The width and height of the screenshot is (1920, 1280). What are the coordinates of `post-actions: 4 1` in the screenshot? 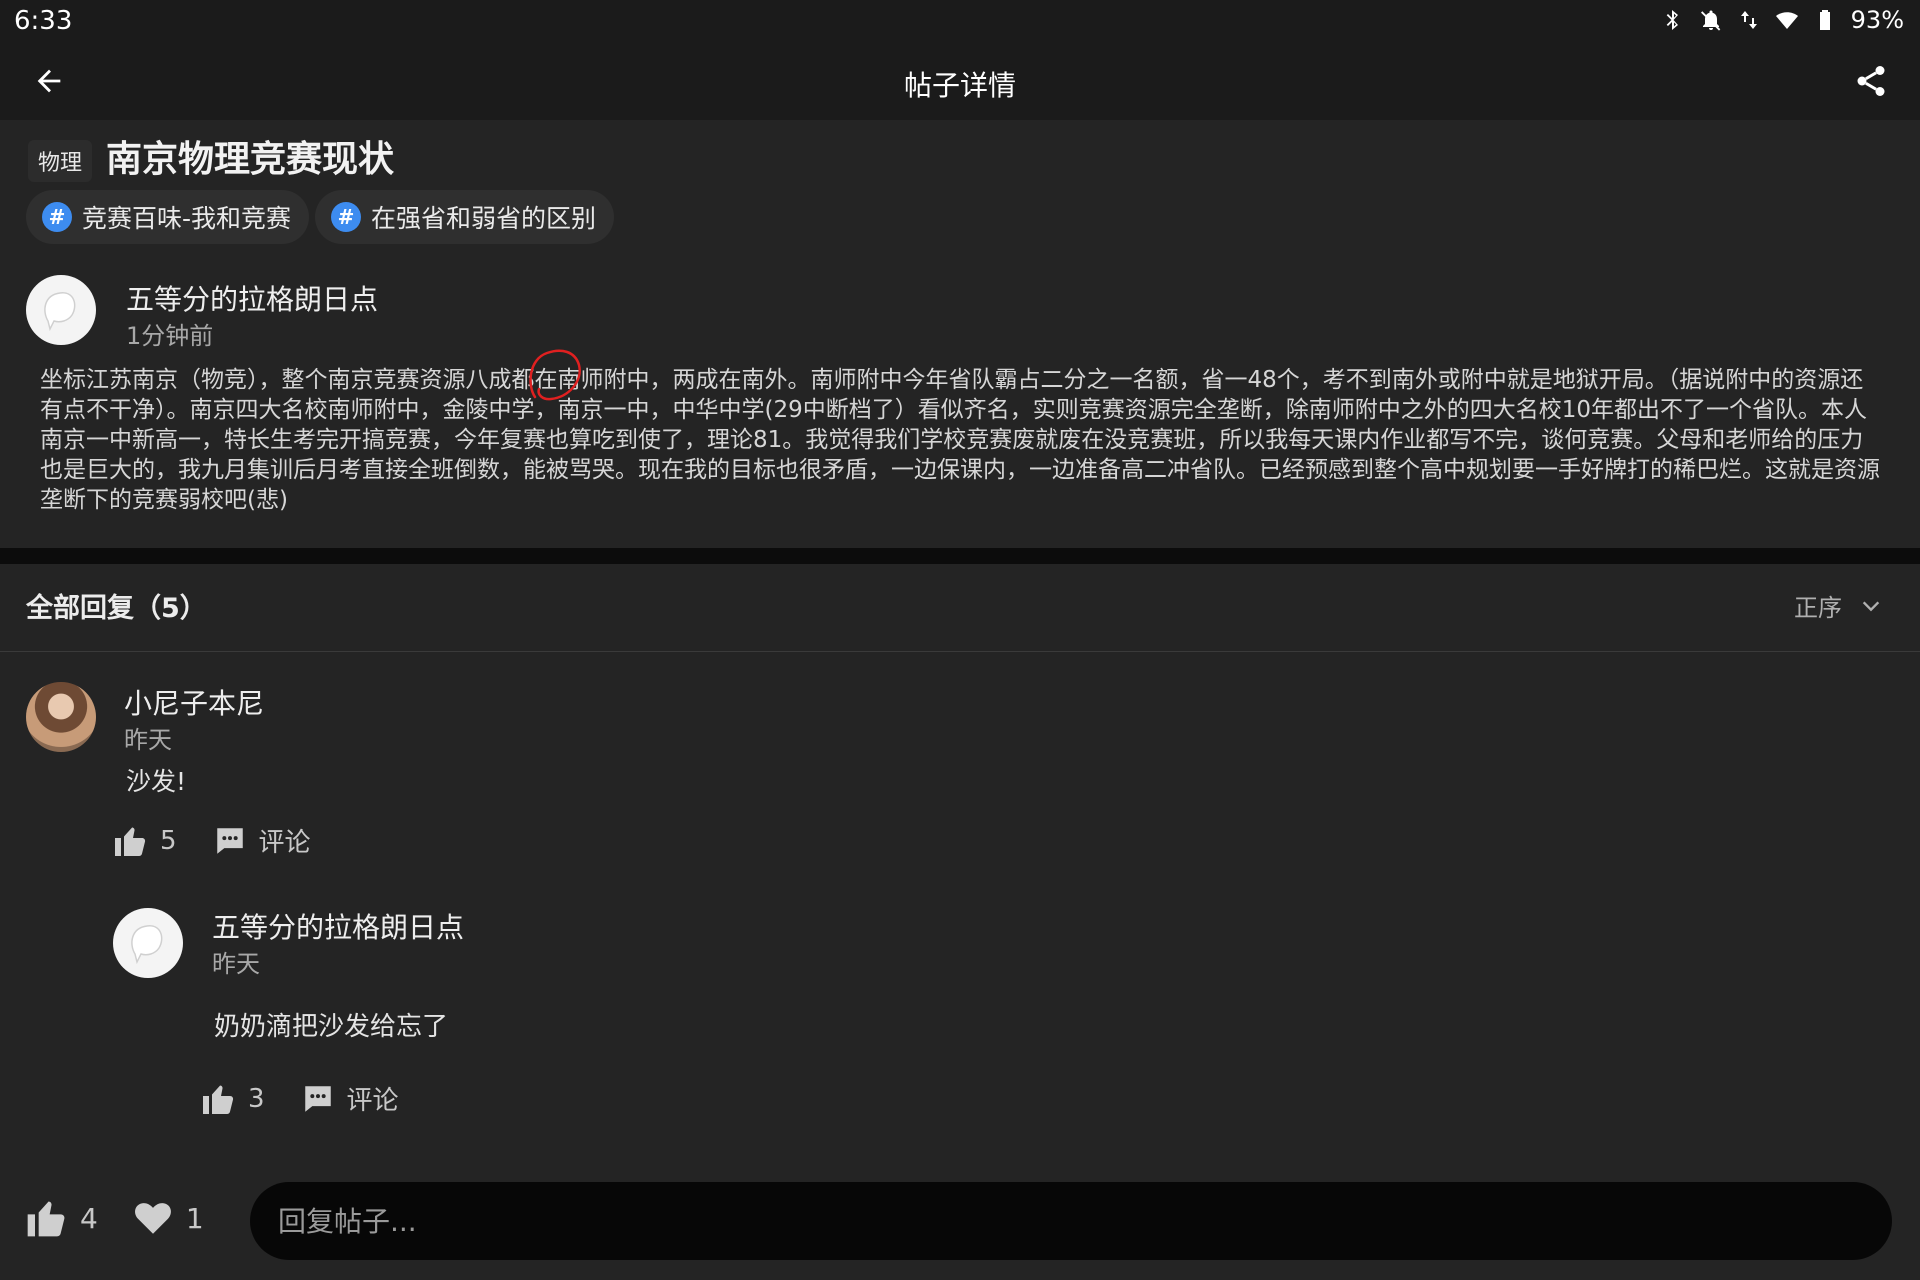 It's located at (114, 1218).